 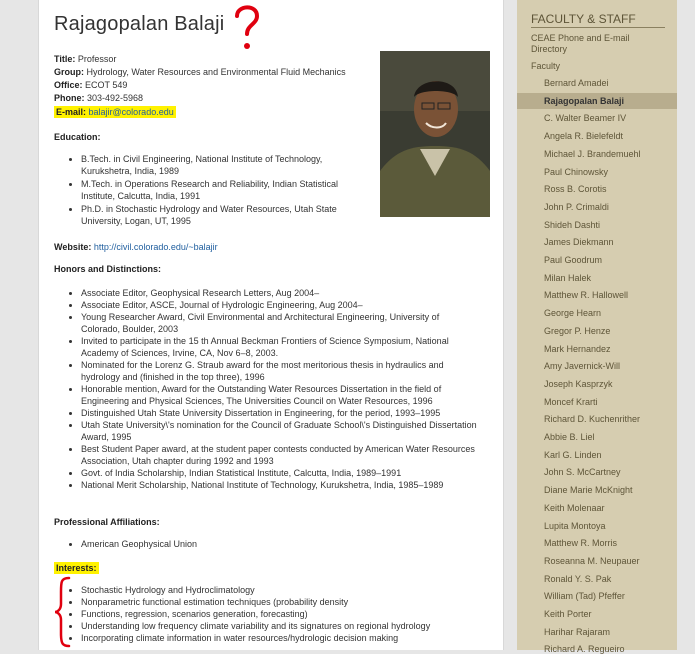 What do you see at coordinates (572, 313) in the screenshot?
I see `sidebar-faculty-item: George Hearn` at bounding box center [572, 313].